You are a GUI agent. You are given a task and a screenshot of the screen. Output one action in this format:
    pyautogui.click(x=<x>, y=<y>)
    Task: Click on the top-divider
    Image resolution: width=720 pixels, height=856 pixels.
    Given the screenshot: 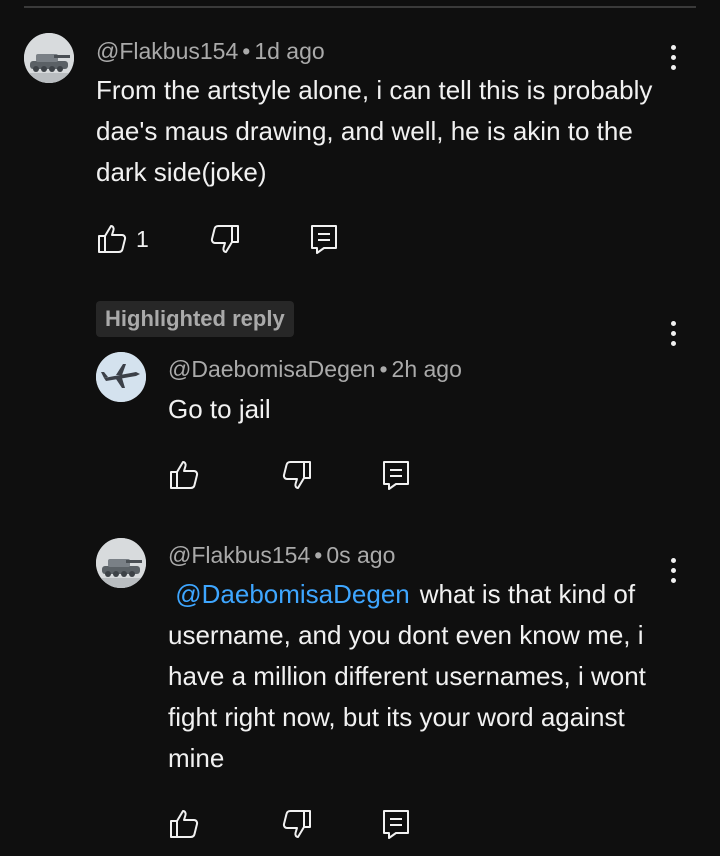 What is the action you would take?
    pyautogui.click(x=360, y=7)
    